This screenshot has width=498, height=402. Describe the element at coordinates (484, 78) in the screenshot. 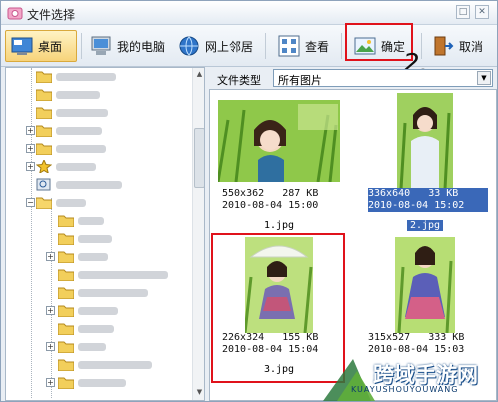

I see `dropdown-arrow-icon: ▼` at that location.